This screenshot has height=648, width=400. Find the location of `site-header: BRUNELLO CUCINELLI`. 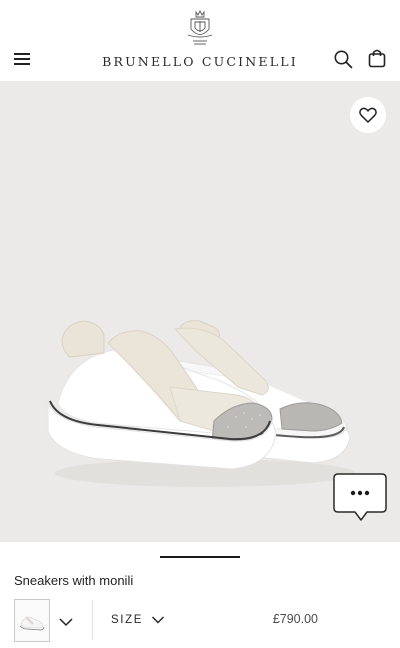

site-header: BRUNELLO CUCINELLI is located at coordinates (200, 40).